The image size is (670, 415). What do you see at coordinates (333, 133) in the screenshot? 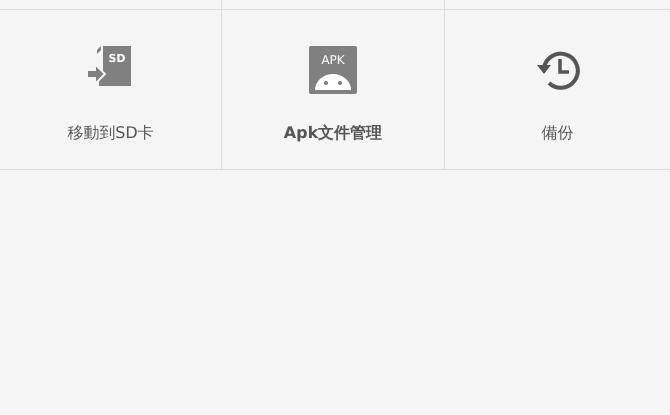
I see `tile-label: Apk文件管理` at bounding box center [333, 133].